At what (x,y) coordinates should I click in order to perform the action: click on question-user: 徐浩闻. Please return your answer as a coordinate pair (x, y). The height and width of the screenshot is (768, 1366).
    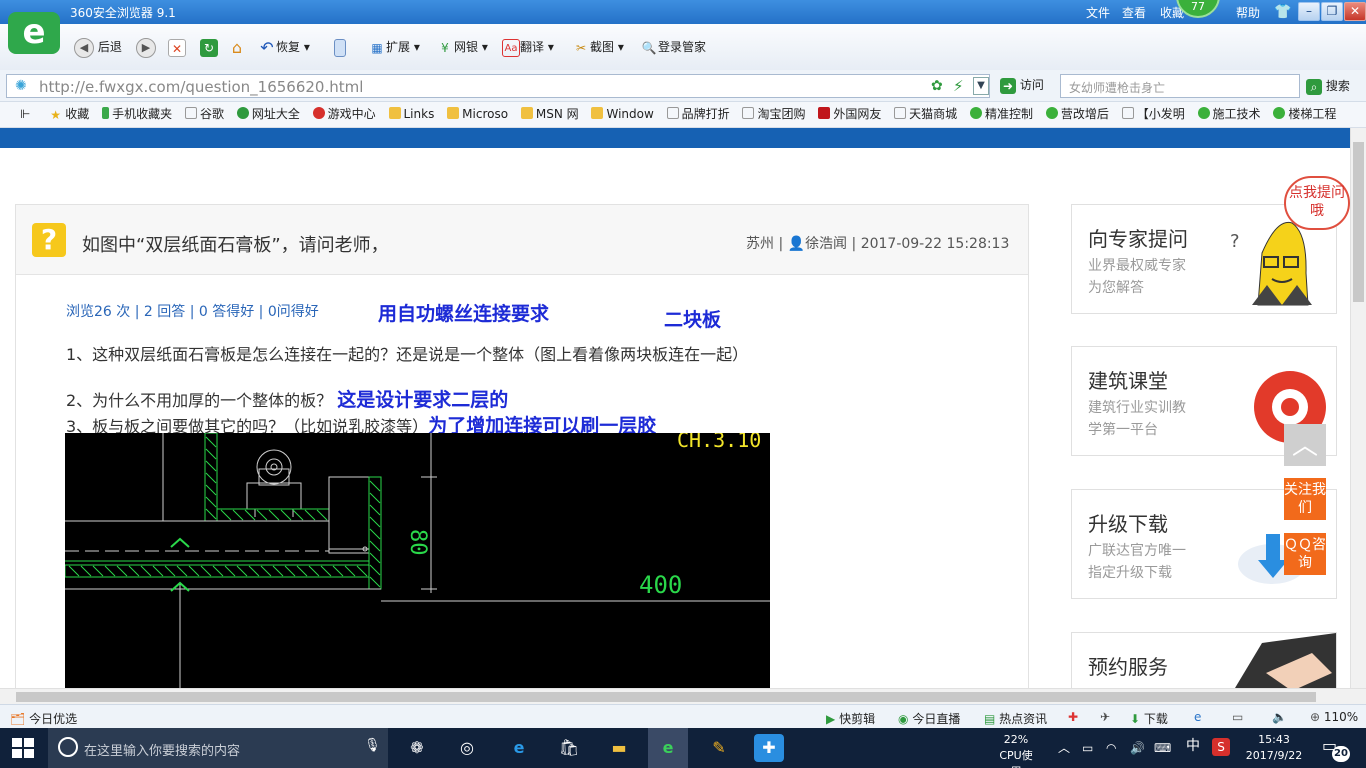
    Looking at the image, I should click on (826, 244).